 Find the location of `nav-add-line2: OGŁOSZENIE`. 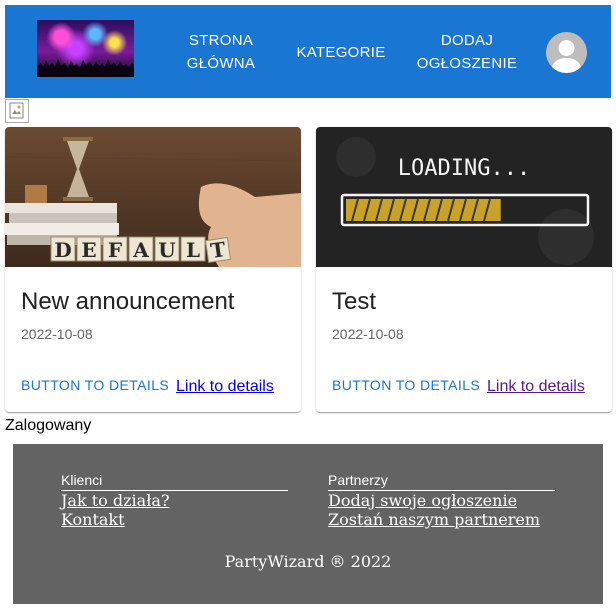

nav-add-line2: OGŁOSZENIE is located at coordinates (467, 63).